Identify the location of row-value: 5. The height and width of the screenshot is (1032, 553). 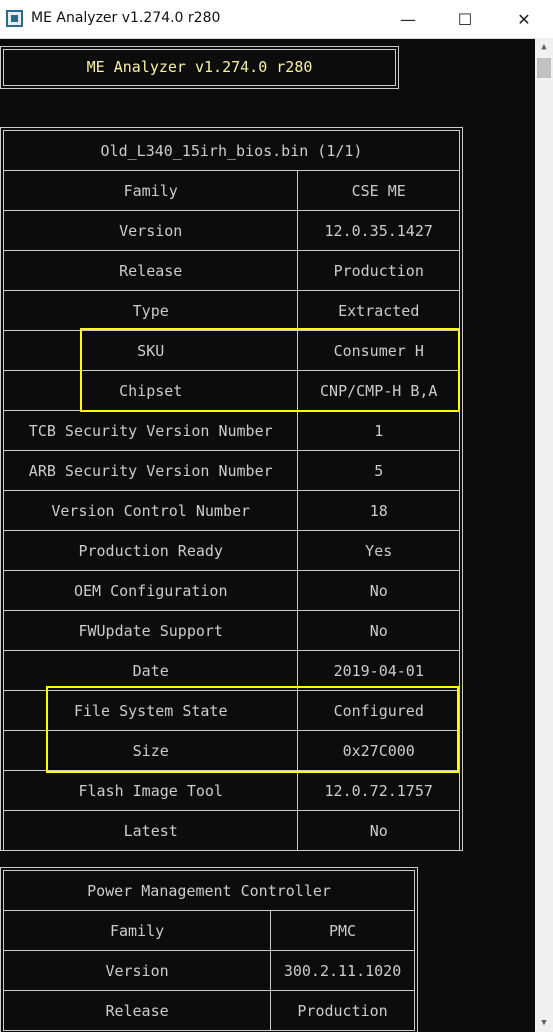
(378, 470).